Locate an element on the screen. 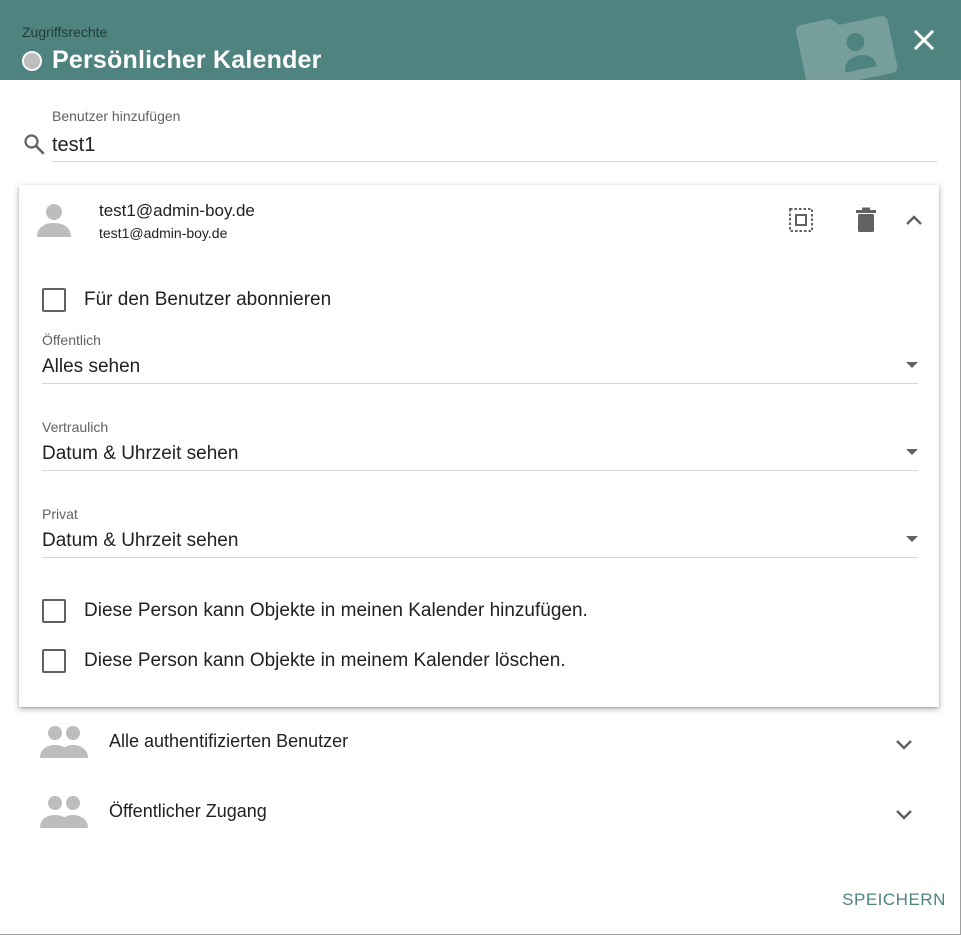  save-button: SPEICHERN is located at coordinates (894, 900).